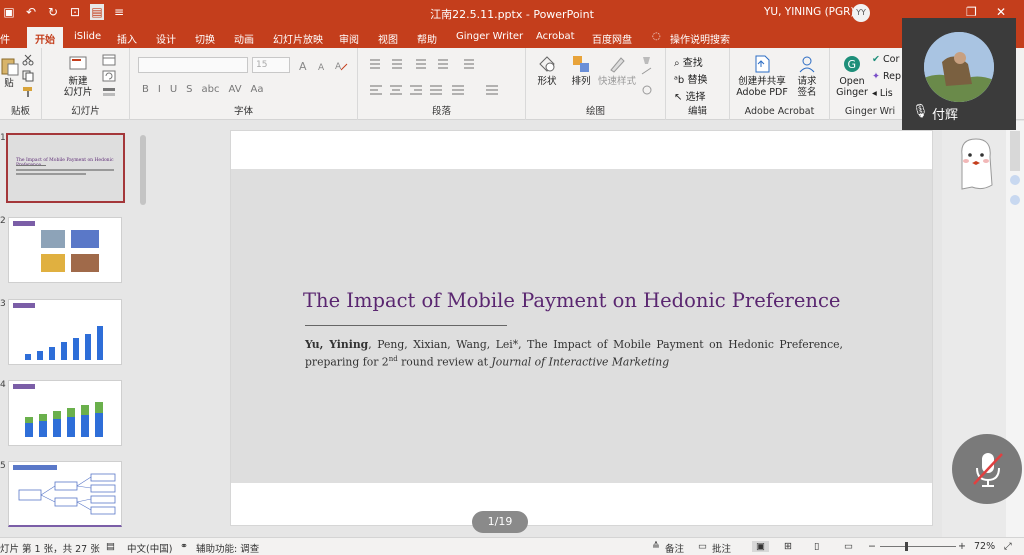  I want to click on create-pdf-button: 创建并共享 Adobe PDF, so click(762, 76).